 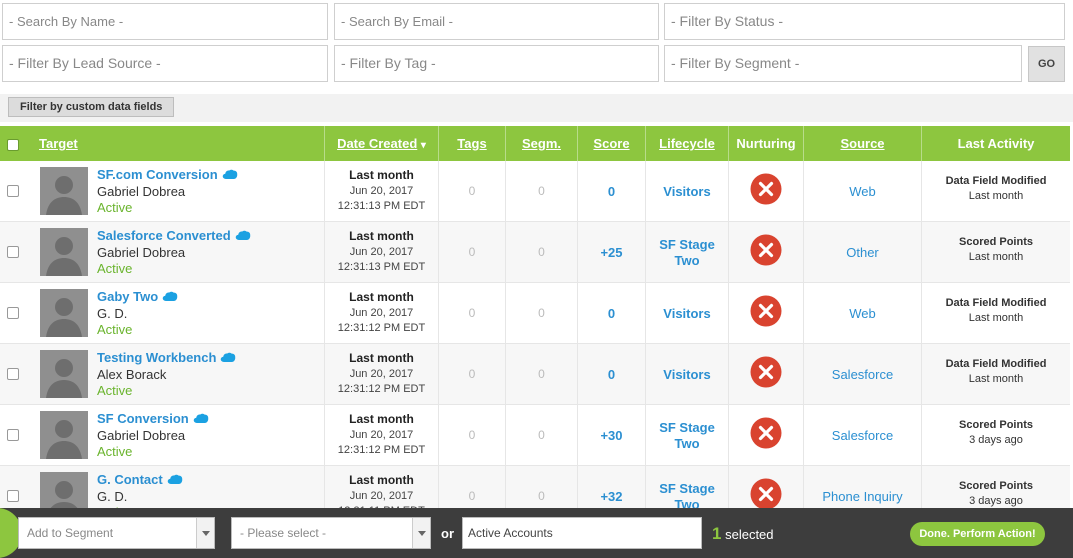 I want to click on column-target: Target, so click(x=176, y=143).